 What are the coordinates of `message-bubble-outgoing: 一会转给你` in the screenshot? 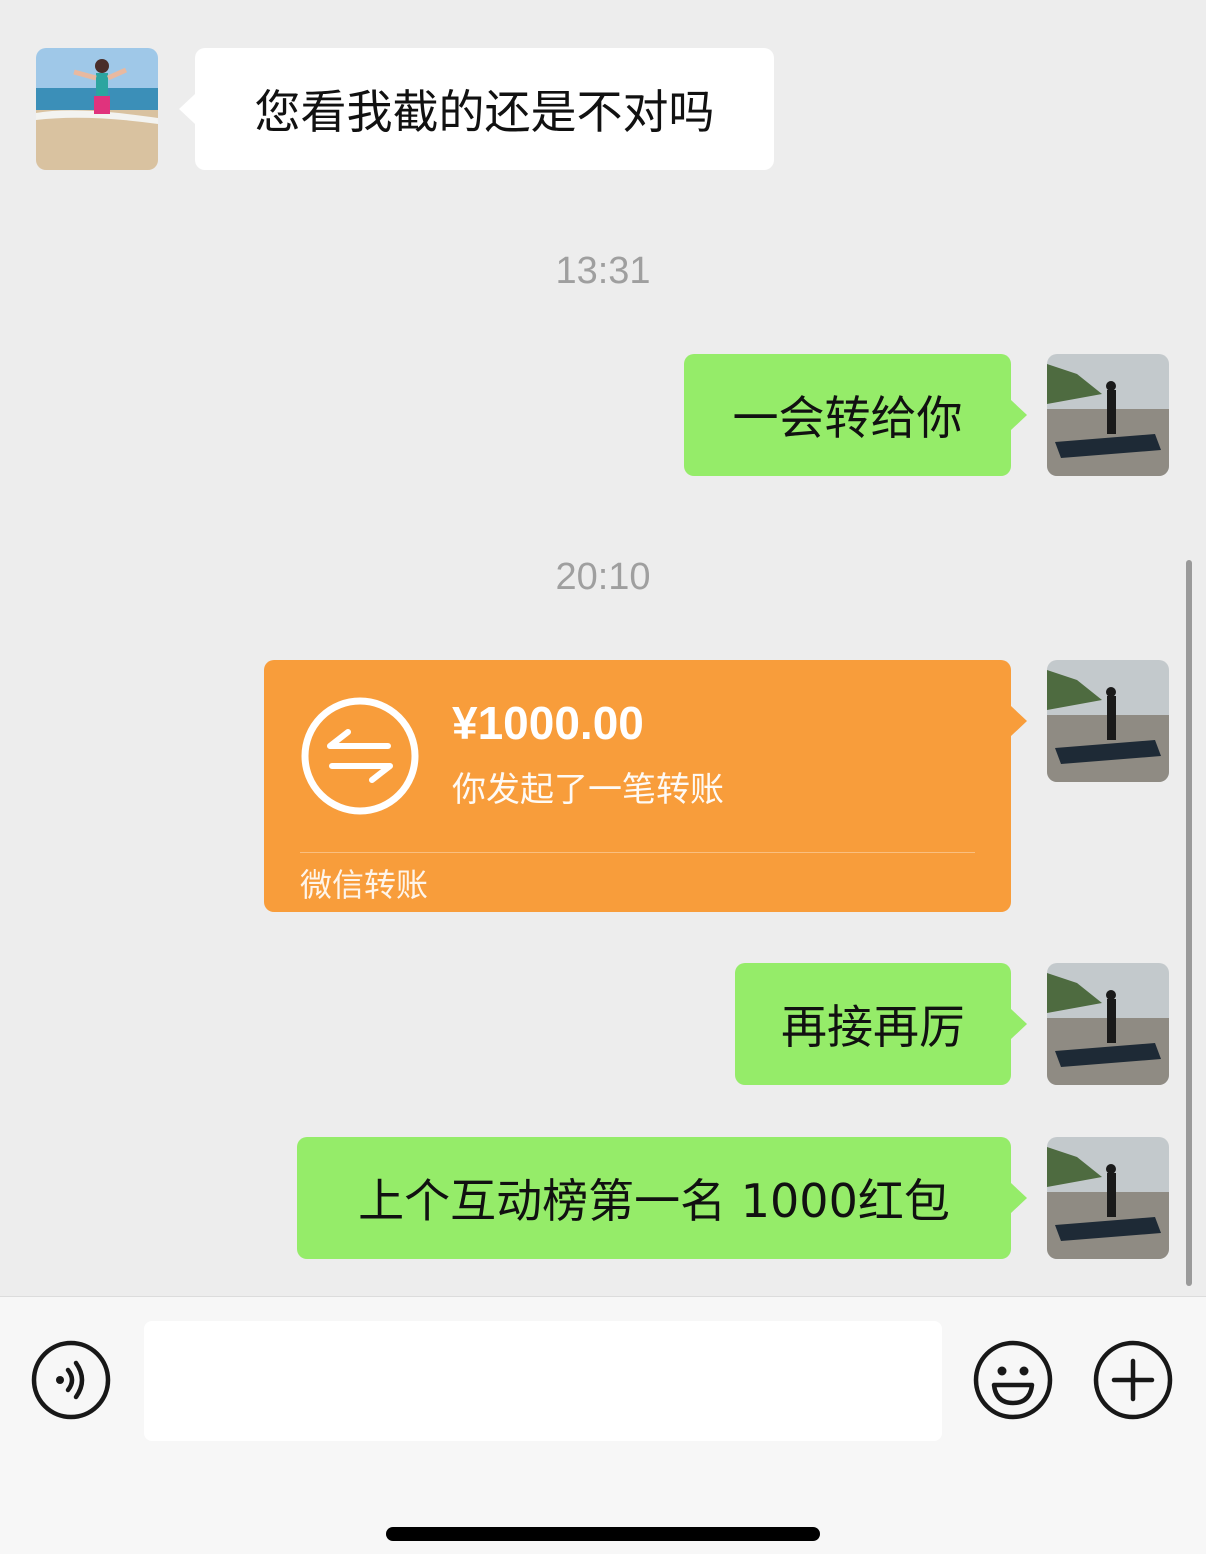 It's located at (855, 415).